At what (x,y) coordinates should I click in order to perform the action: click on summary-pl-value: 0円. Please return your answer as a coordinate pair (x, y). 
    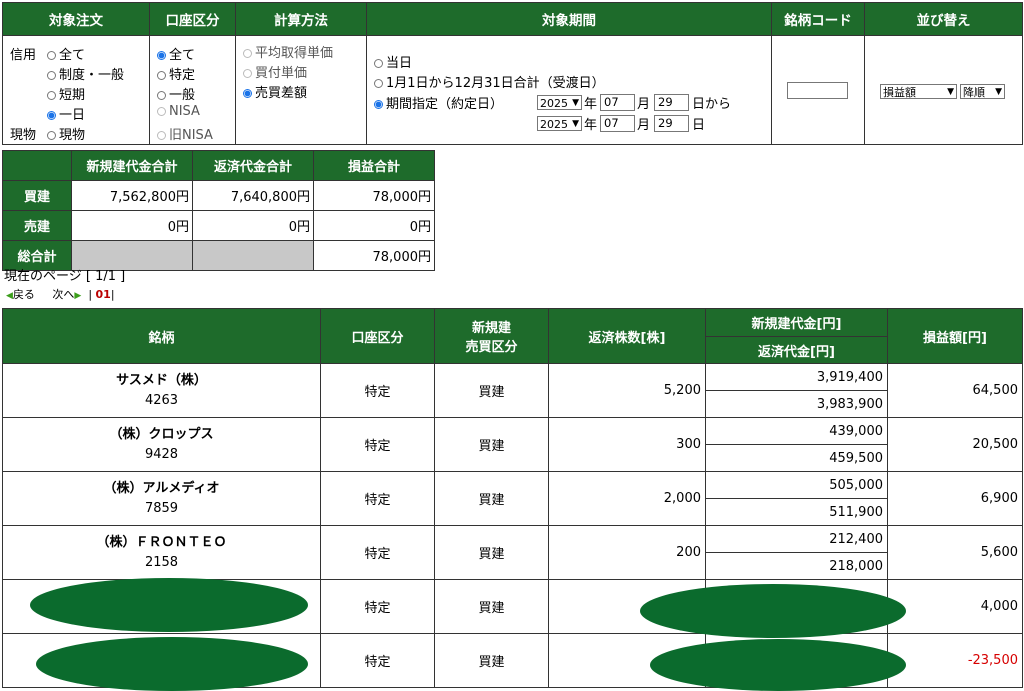
    Looking at the image, I should click on (374, 225).